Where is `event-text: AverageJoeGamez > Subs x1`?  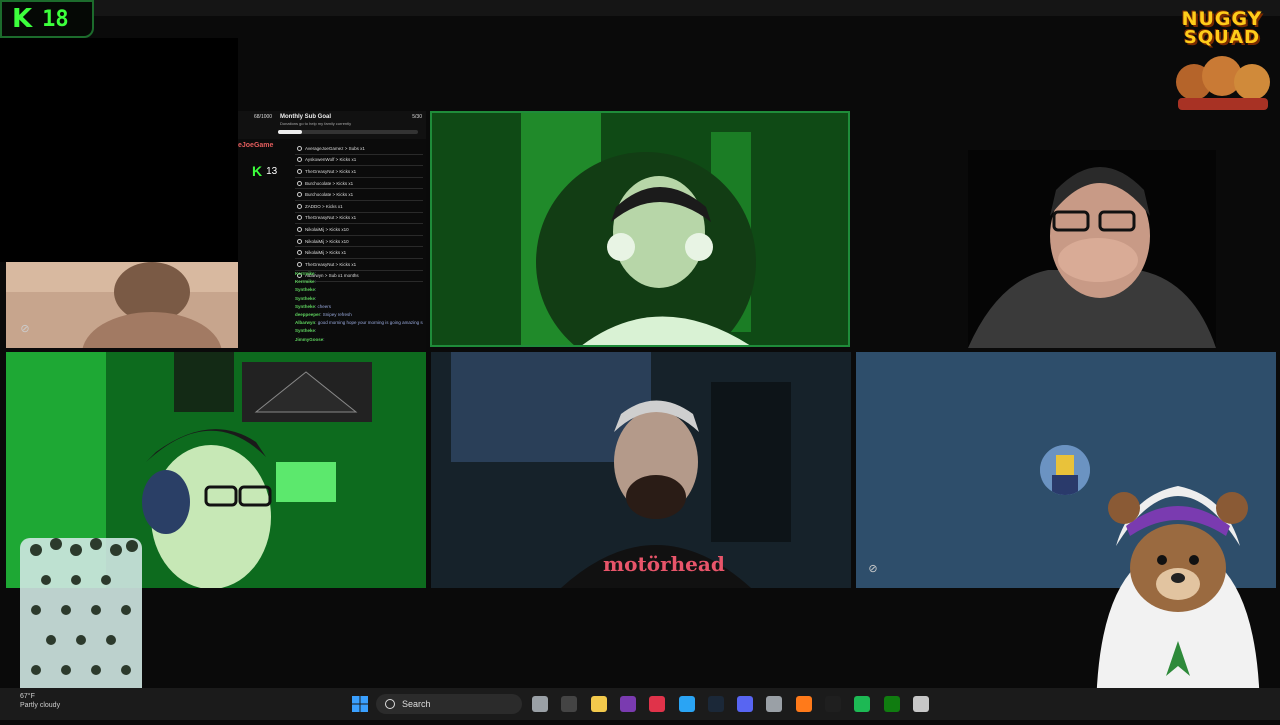 event-text: AverageJoeGamez > Subs x1 is located at coordinates (335, 148).